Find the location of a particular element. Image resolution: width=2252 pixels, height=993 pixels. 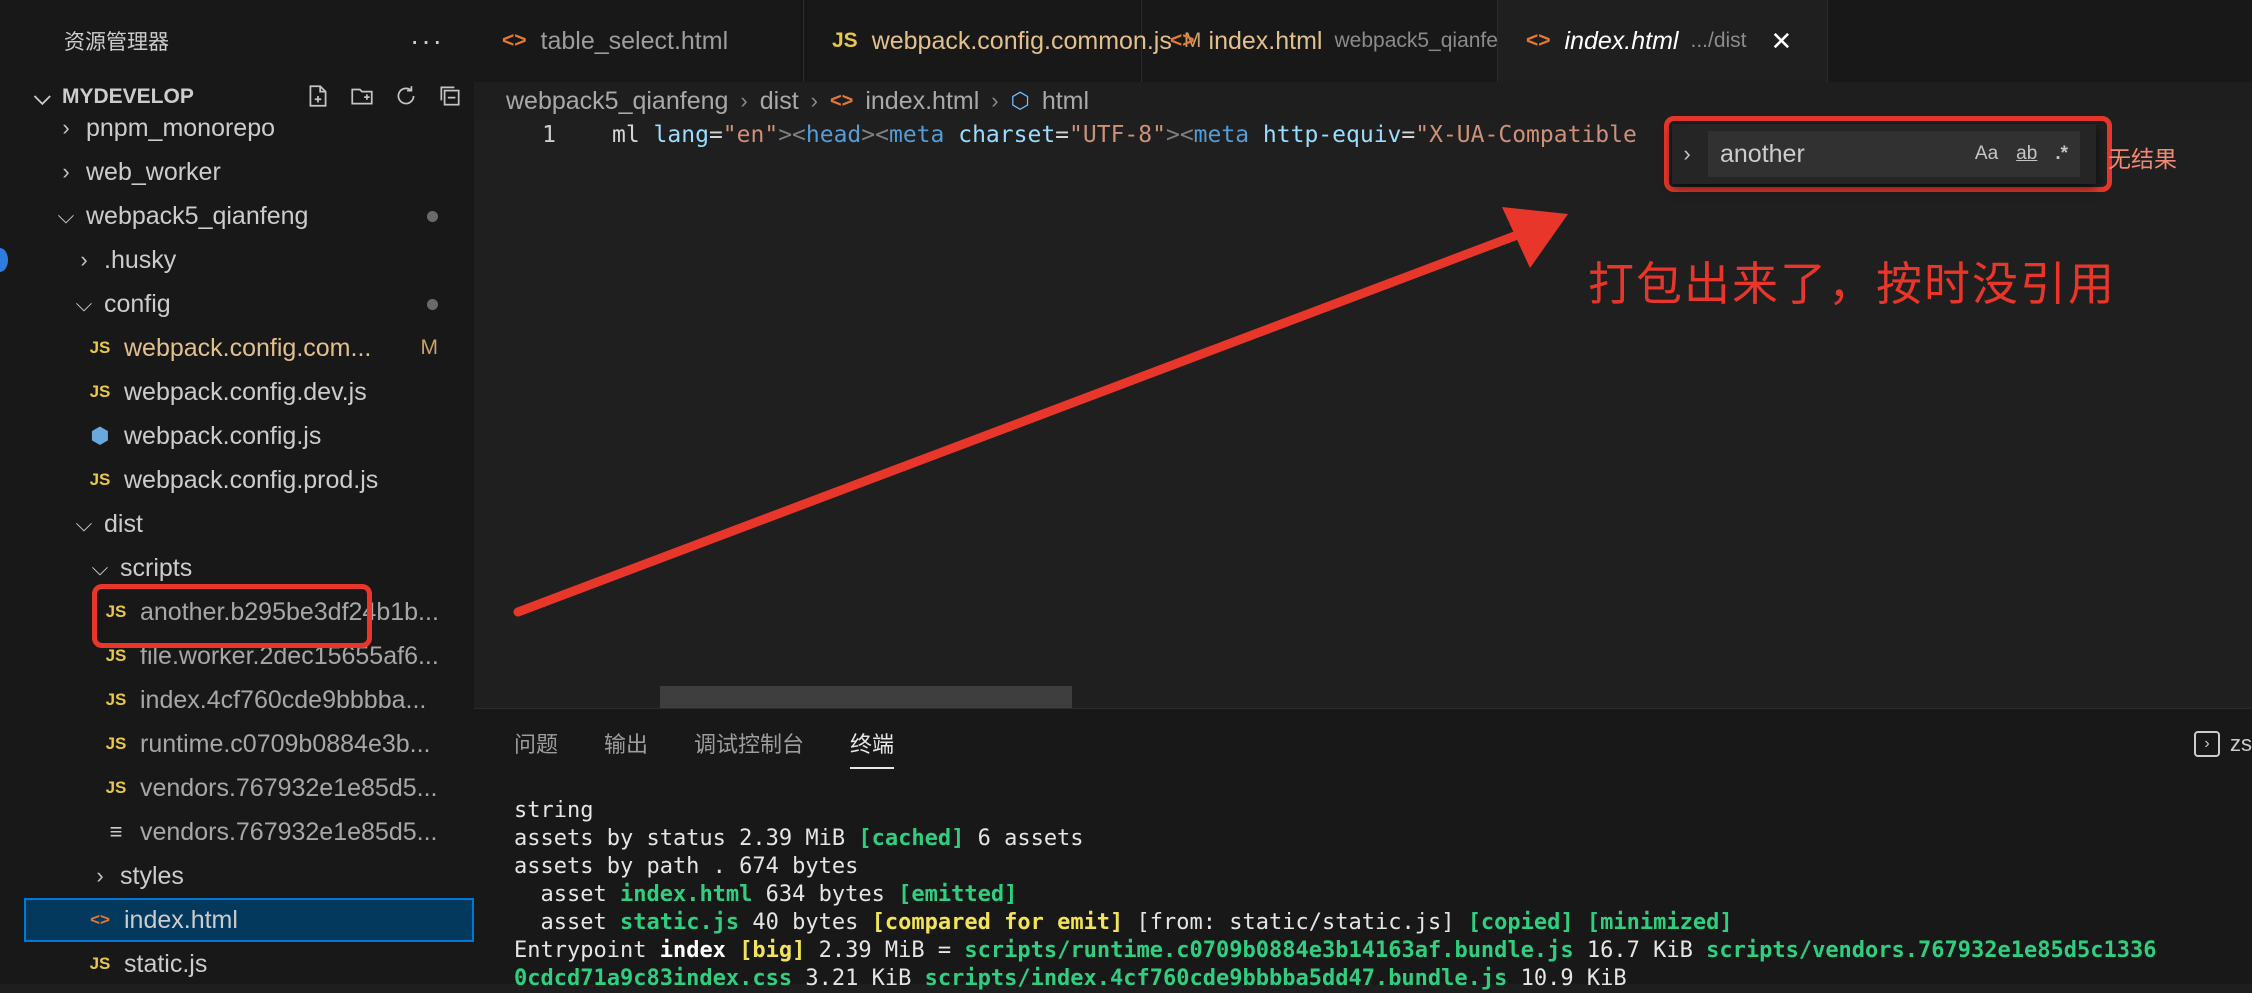

terminal-segment is located at coordinates (1580, 922).